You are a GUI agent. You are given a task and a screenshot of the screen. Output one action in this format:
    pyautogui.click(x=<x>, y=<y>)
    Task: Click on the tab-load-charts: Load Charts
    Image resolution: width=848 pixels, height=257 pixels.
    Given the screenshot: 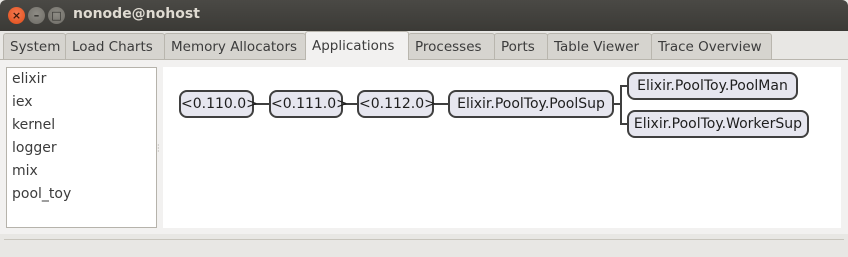 What is the action you would take?
    pyautogui.click(x=115, y=46)
    